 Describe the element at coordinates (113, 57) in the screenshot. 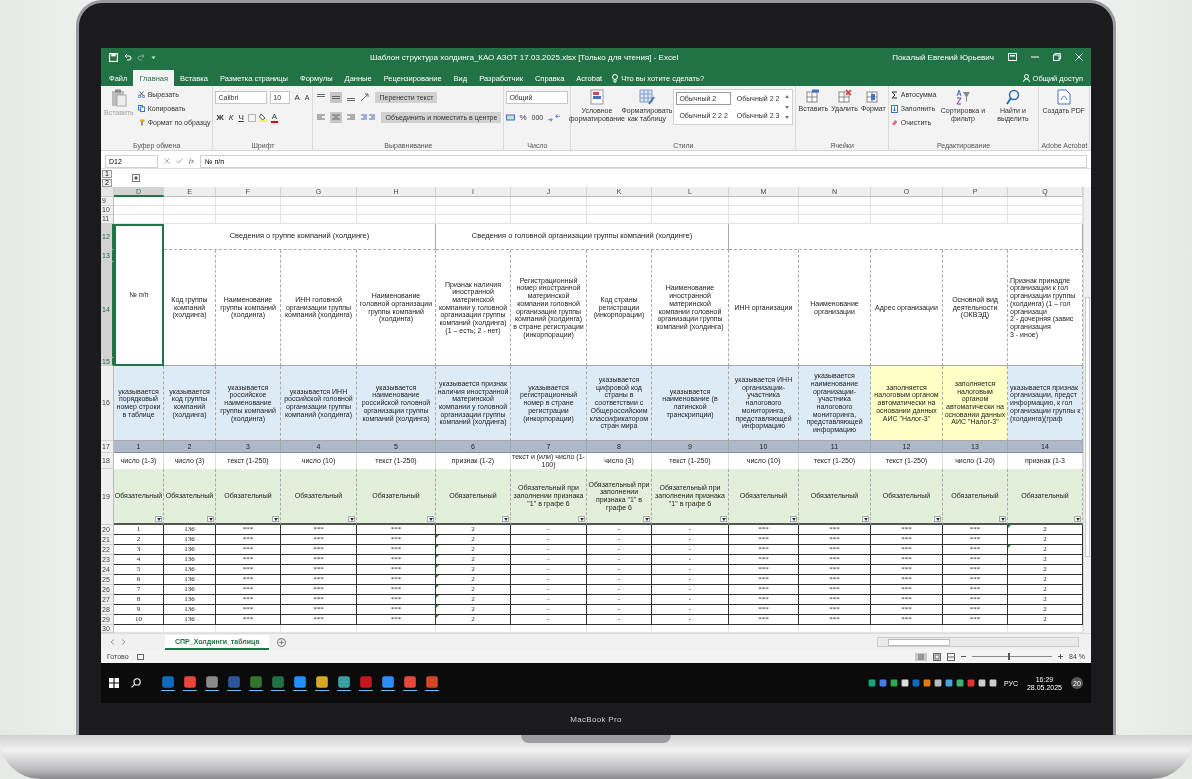

I see `save-icon` at that location.